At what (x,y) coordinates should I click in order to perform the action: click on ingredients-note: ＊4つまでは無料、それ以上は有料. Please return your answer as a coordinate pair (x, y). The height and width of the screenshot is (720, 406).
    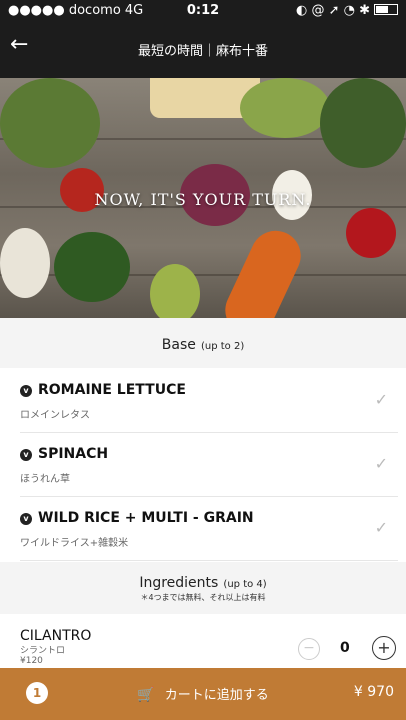
    Looking at the image, I should click on (203, 597).